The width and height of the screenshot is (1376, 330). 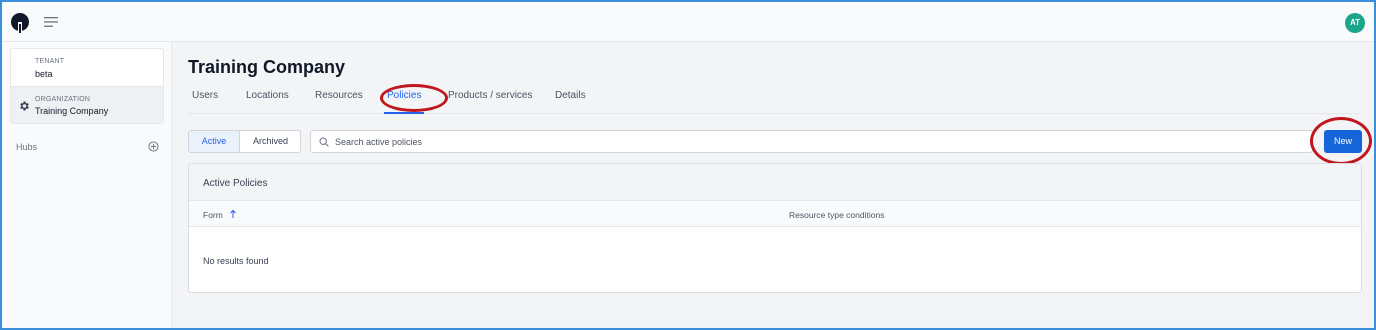 I want to click on tenant-selector: TENANT beta, so click(x=87, y=67).